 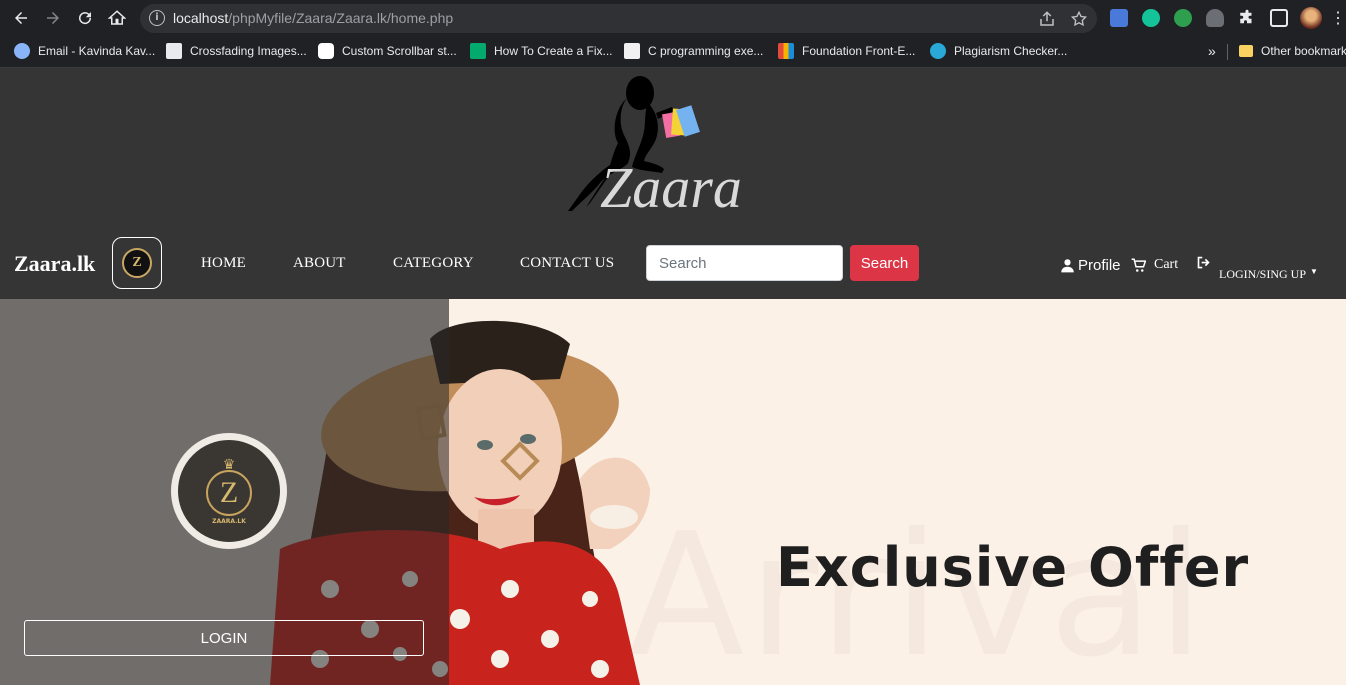 I want to click on profile-label: Profile, so click(x=1099, y=265).